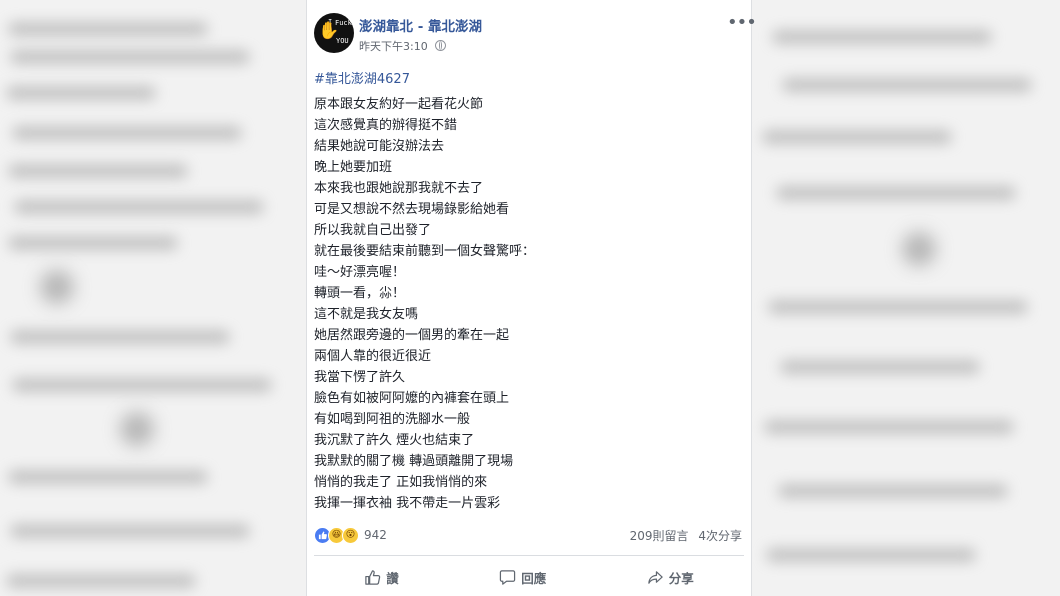  Describe the element at coordinates (441, 45) in the screenshot. I see `public-globe-icon` at that location.